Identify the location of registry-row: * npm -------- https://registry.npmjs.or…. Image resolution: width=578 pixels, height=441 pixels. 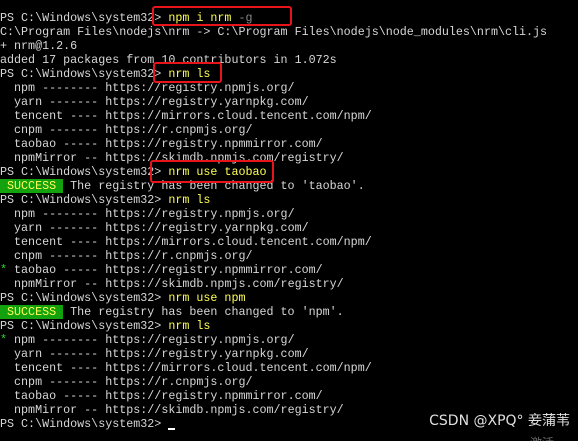
(147, 340).